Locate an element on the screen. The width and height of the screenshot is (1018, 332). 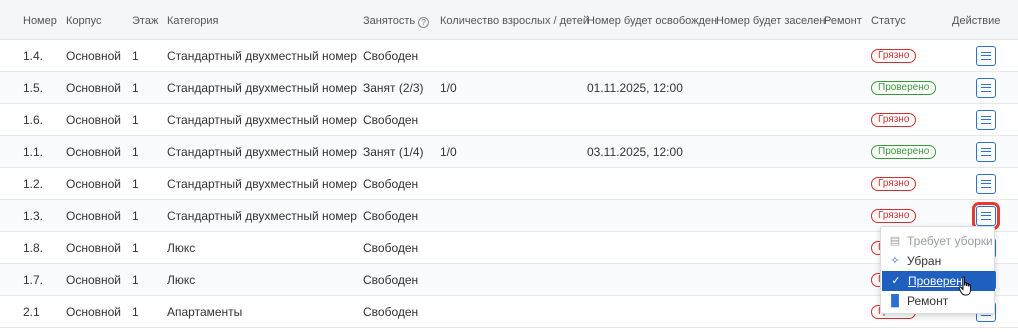
header-building: Корпус is located at coordinates (83, 20).